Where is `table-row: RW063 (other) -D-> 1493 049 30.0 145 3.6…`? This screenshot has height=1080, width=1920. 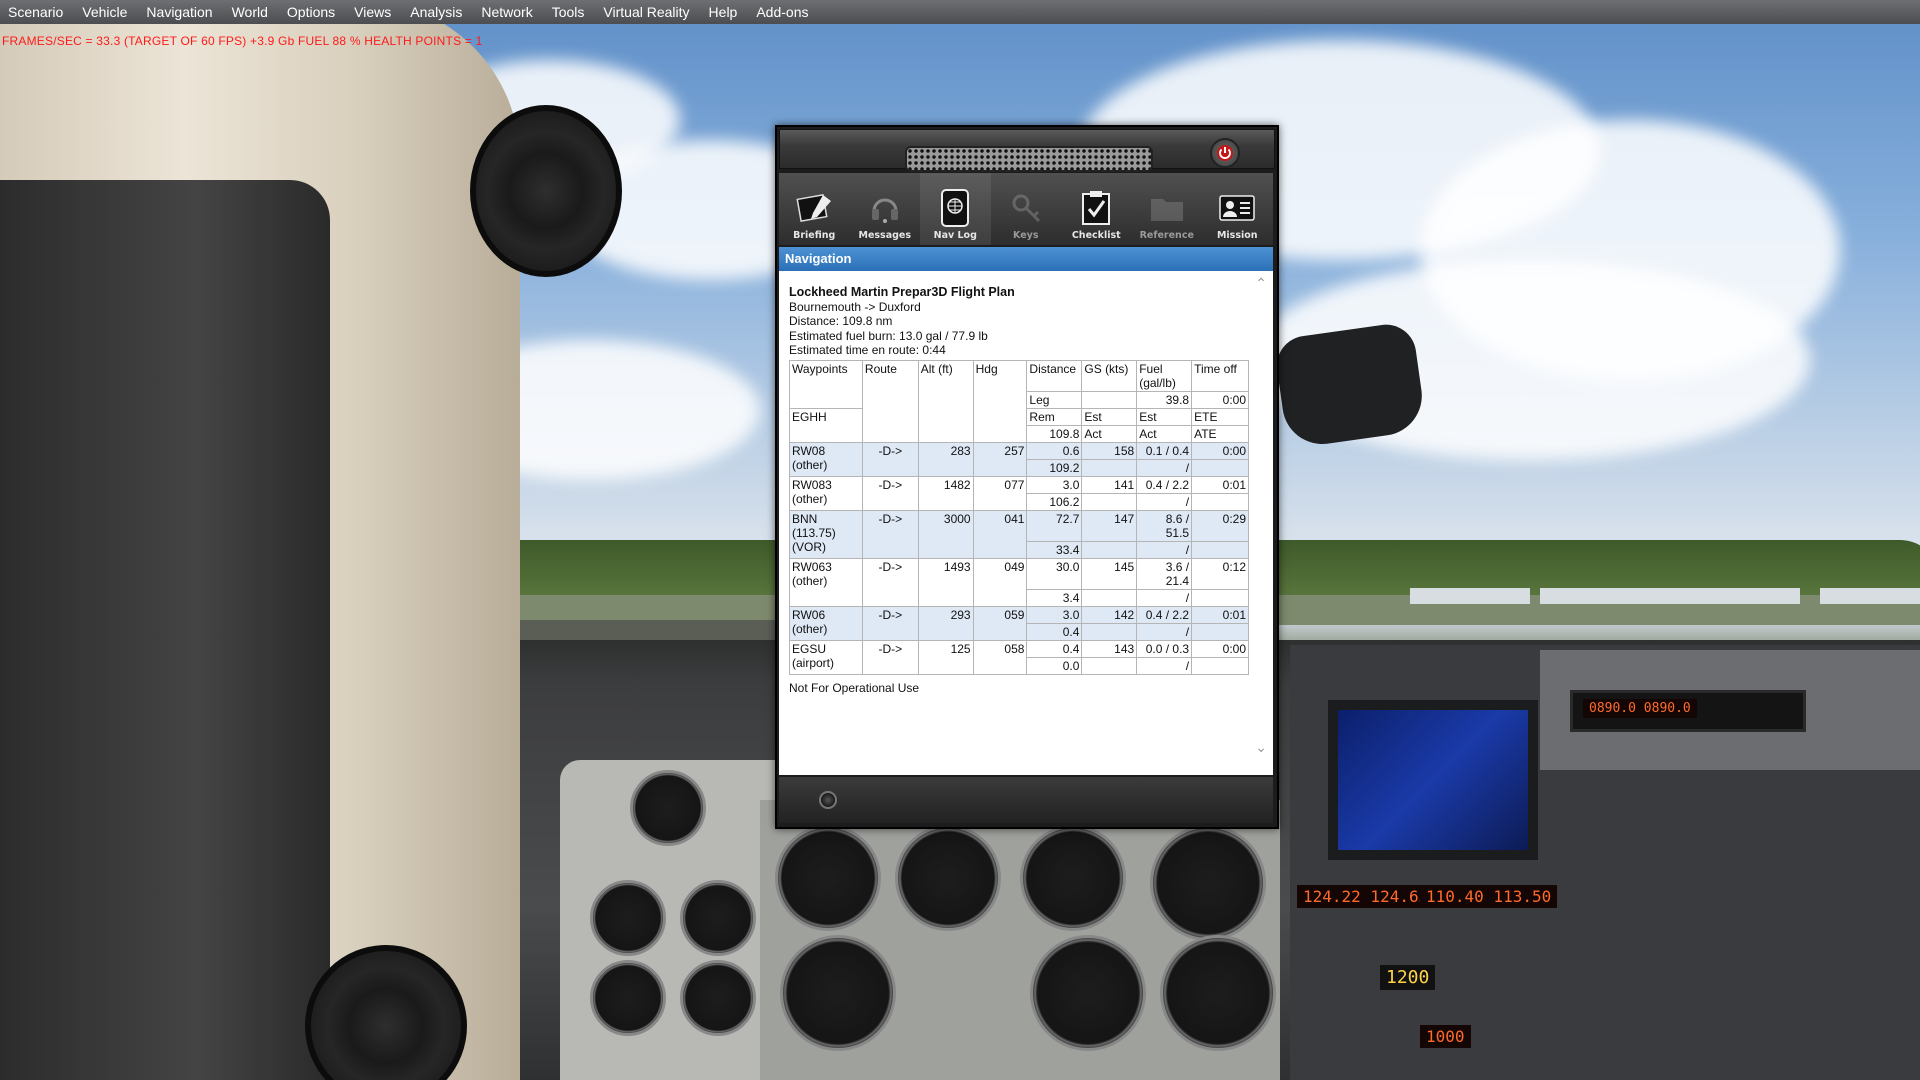
table-row: RW063 (other) -D-> 1493 049 30.0 145 3.6… is located at coordinates (1019, 582).